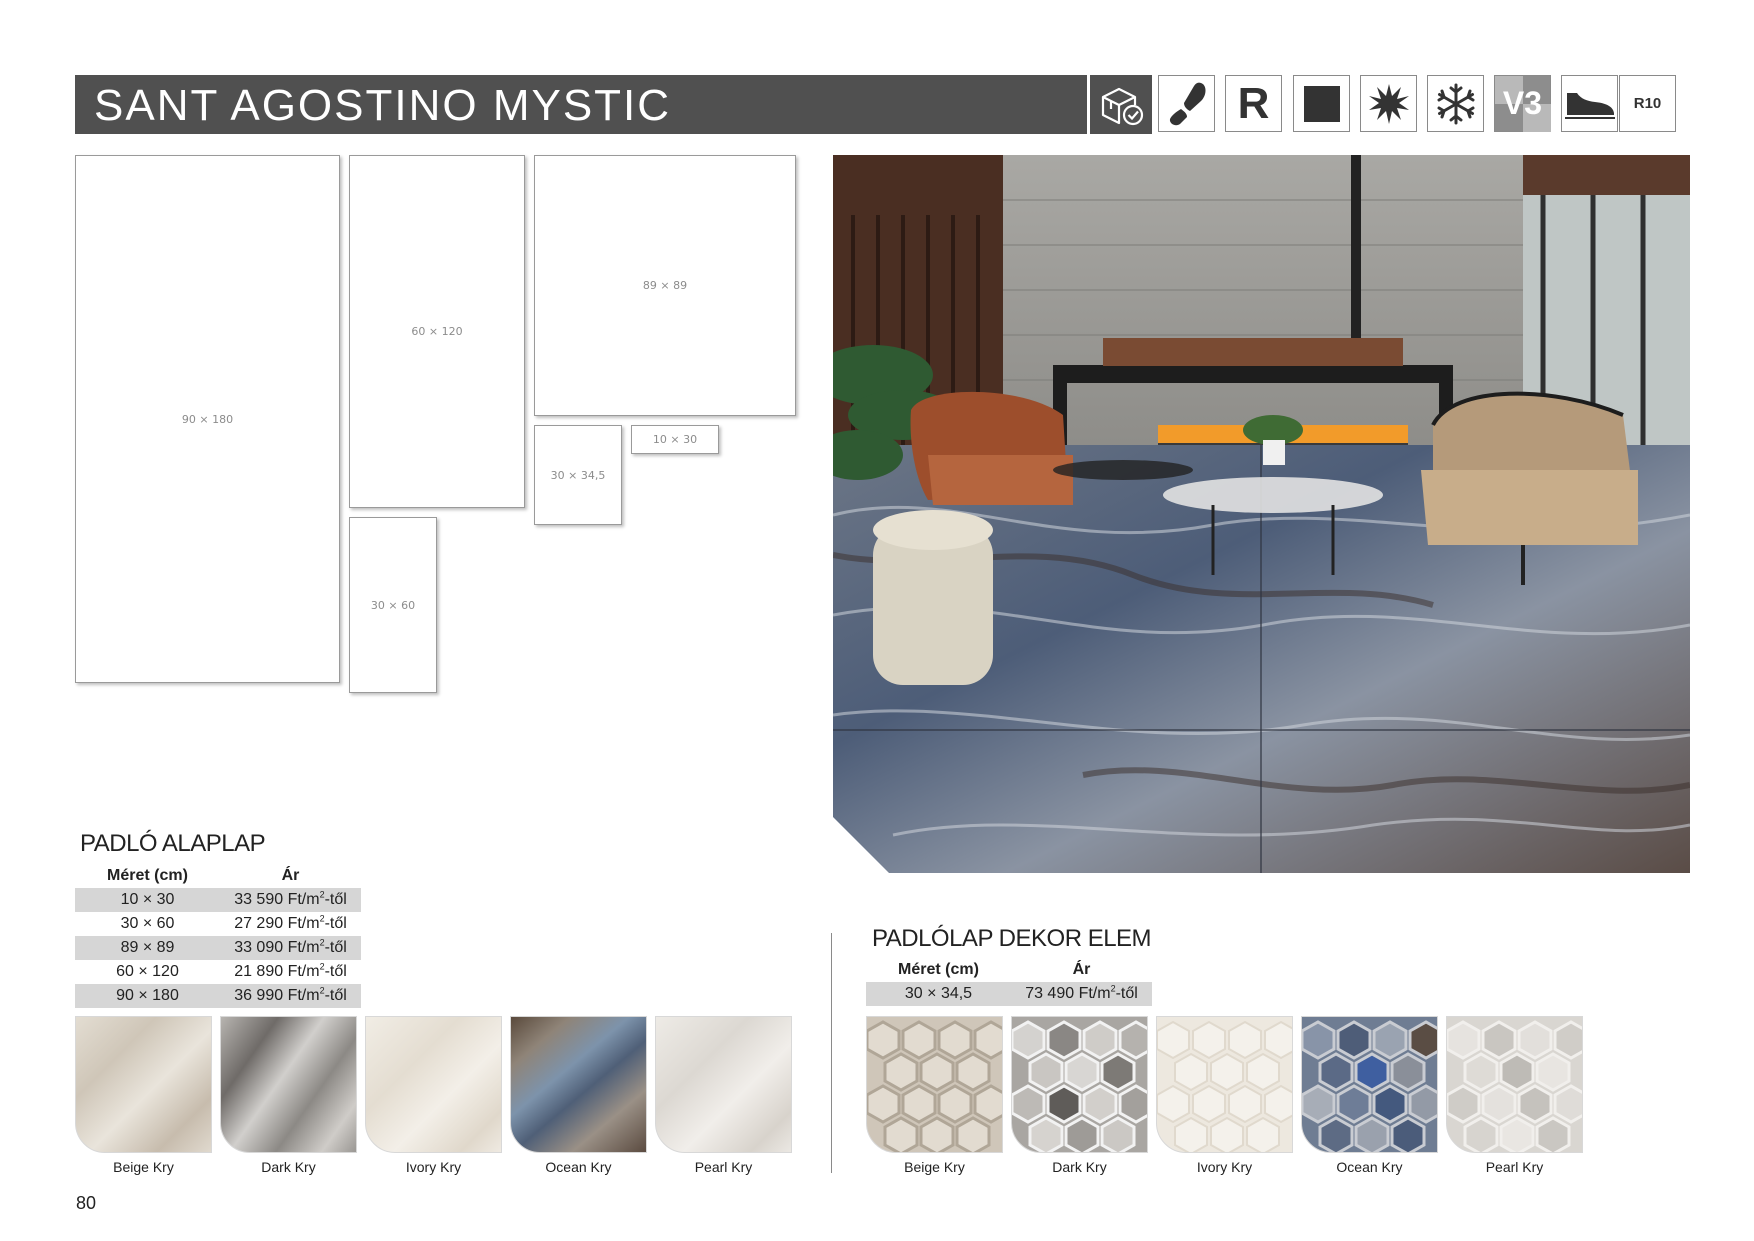 Image resolution: width=1754 pixels, height=1241 pixels. What do you see at coordinates (675, 439) in the screenshot?
I see `format-10x30: 10 × 30` at bounding box center [675, 439].